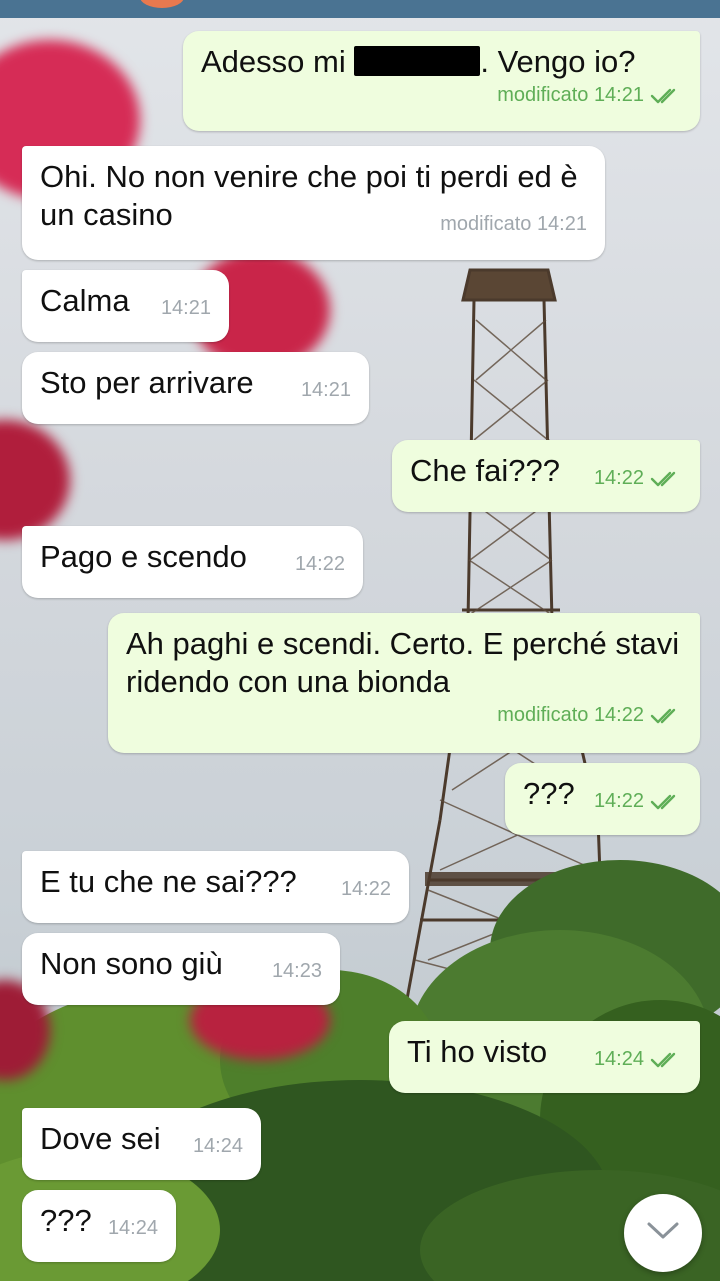 The height and width of the screenshot is (1281, 720). Describe the element at coordinates (100, 1138) in the screenshot. I see `message-text: Dove sei` at that location.